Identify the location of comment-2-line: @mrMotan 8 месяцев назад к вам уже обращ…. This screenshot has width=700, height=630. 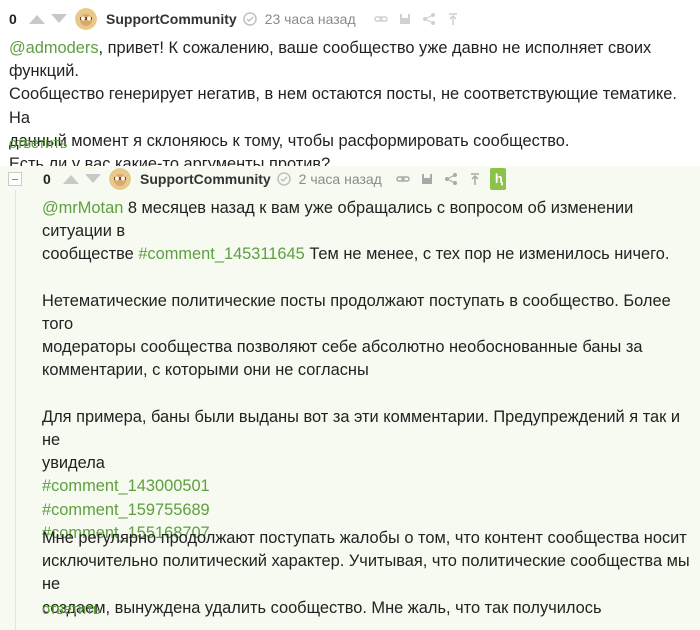
(338, 220).